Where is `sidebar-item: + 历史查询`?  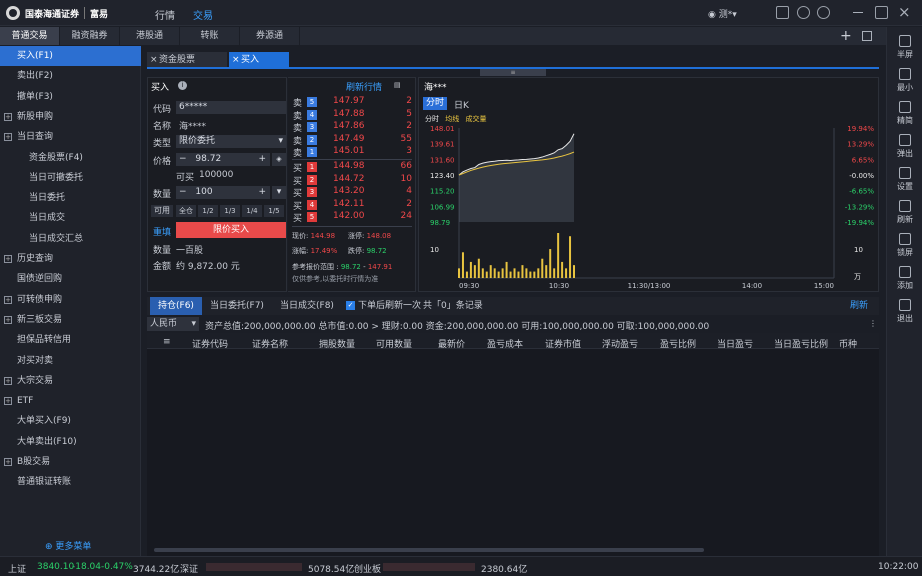
sidebar-item: + 历史查询 is located at coordinates (70, 259).